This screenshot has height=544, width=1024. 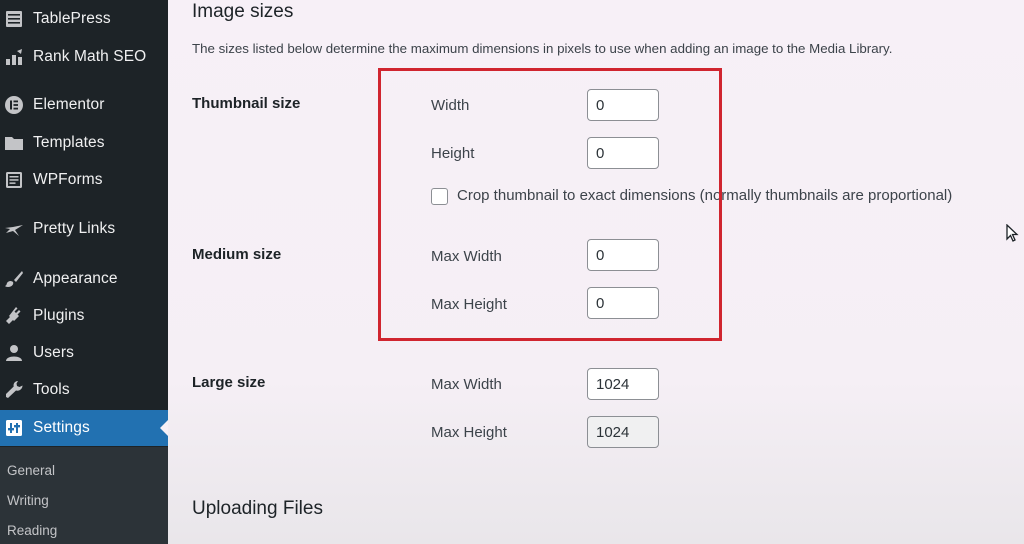 I want to click on sidebar-item-templates: Templates, so click(x=84, y=143).